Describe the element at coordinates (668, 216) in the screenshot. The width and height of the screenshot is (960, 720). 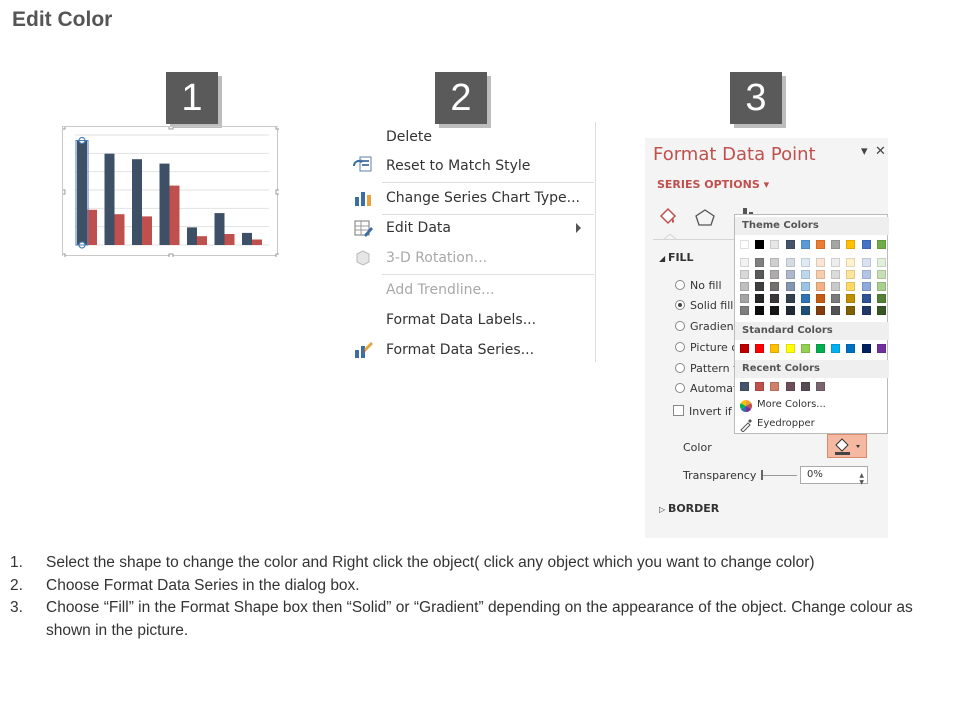
I see `fill-line-tab-icon` at that location.